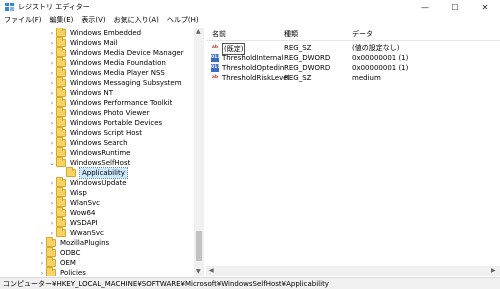  What do you see at coordinates (94, 43) in the screenshot?
I see `tree-item-label: Windows Mail` at bounding box center [94, 43].